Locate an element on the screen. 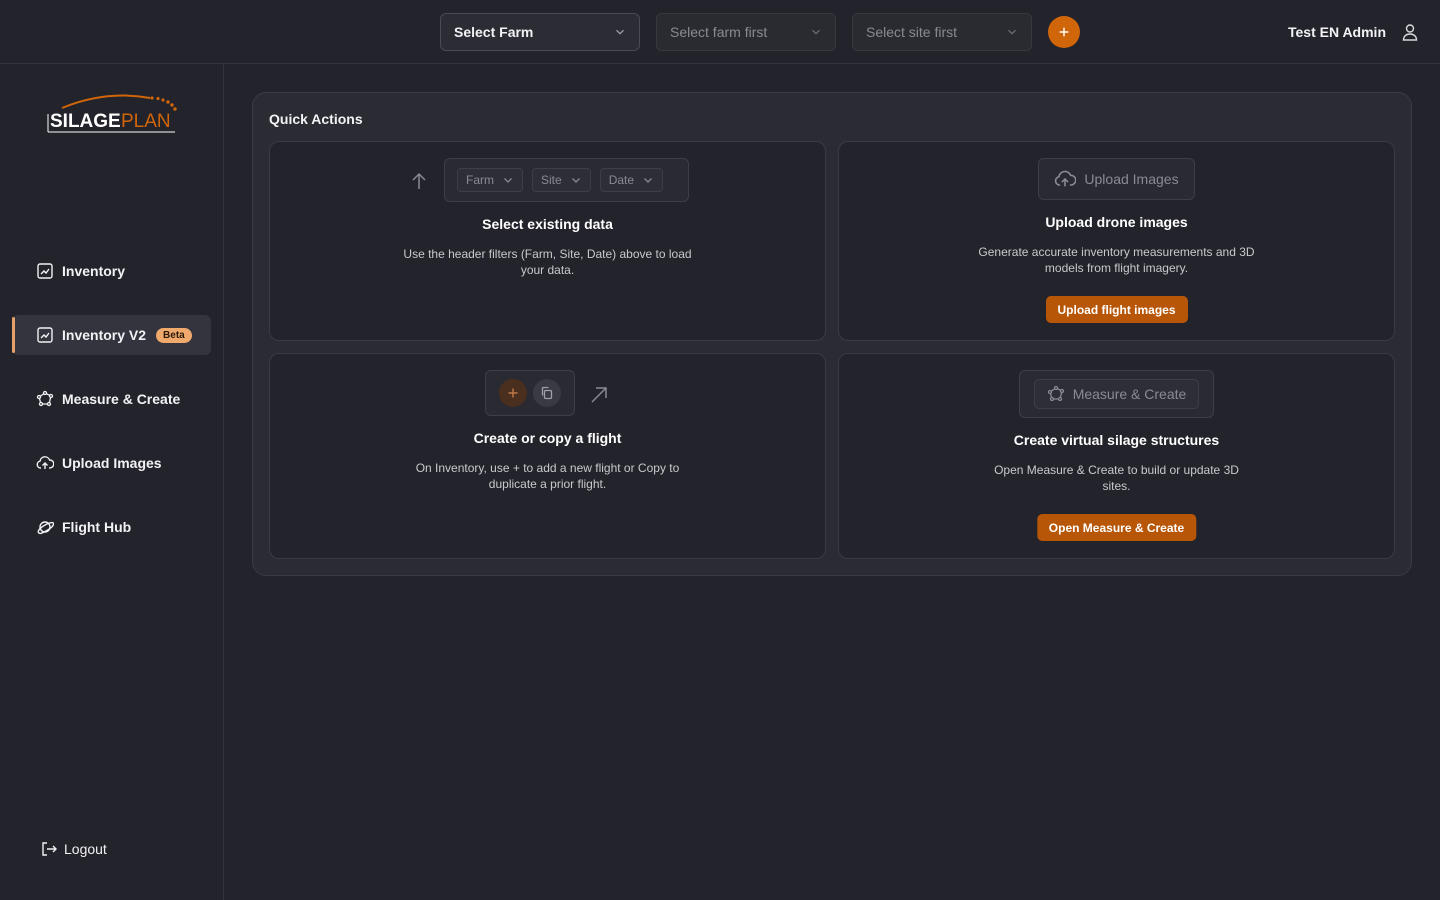  upload-preview: Upload Images is located at coordinates (1116, 179).